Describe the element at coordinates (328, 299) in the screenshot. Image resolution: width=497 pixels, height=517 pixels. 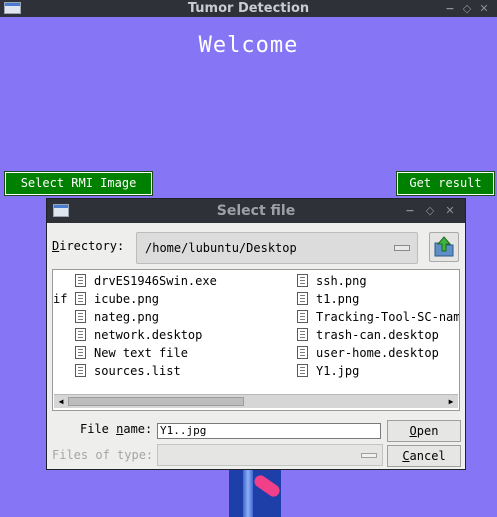
I see `list-item: t1.png` at that location.